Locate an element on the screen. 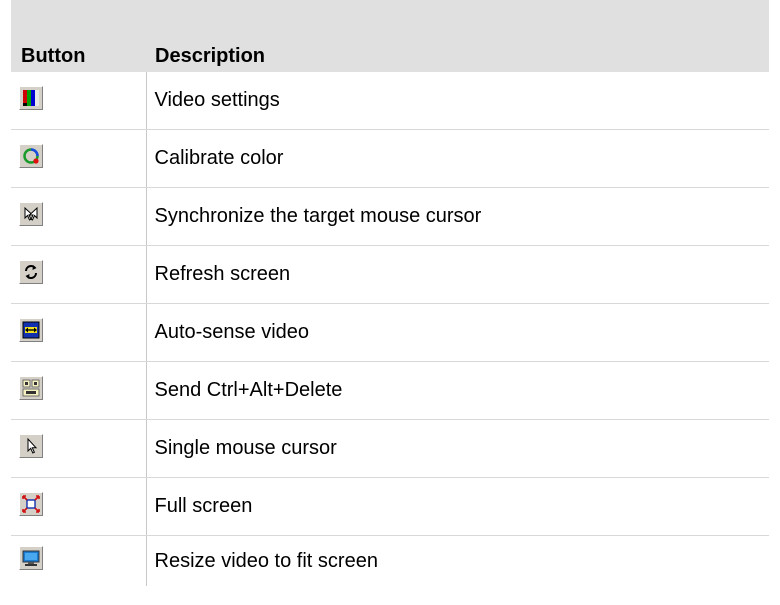 The height and width of the screenshot is (605, 780). auto-sense-video-icon is located at coordinates (31, 329).